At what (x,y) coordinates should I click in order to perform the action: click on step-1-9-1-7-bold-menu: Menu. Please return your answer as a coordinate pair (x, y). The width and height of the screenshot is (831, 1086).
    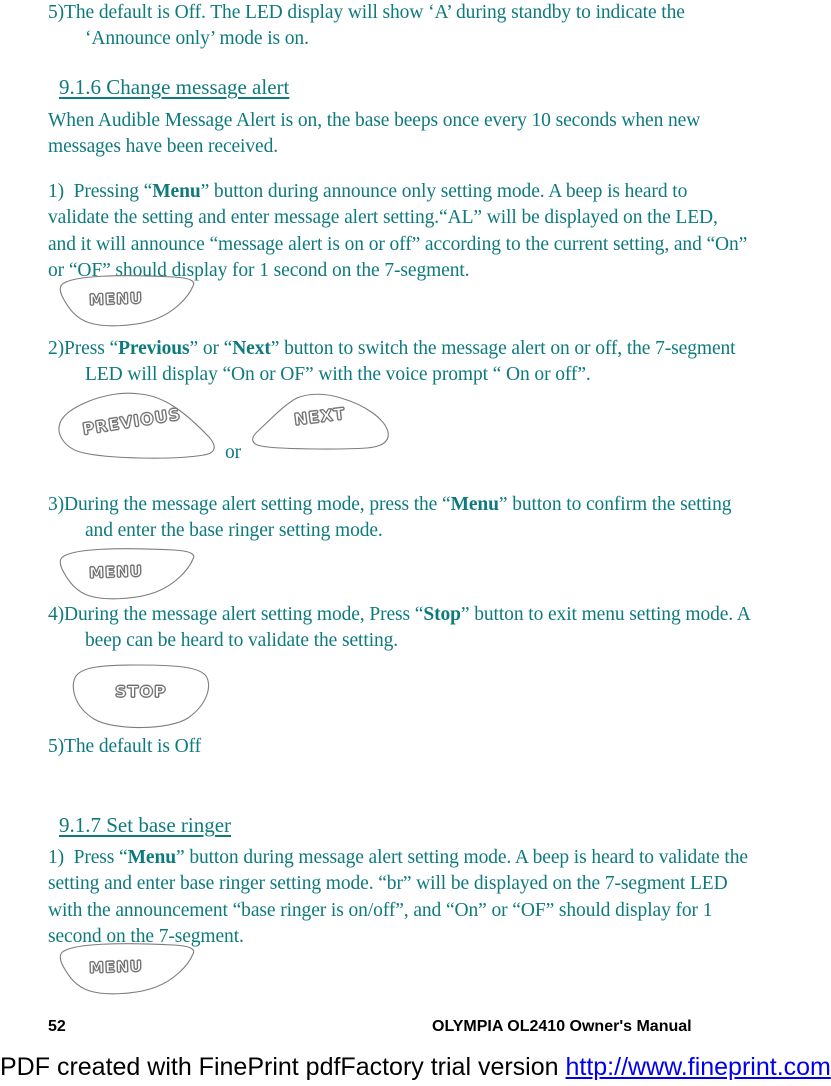
    Looking at the image, I should click on (151, 857).